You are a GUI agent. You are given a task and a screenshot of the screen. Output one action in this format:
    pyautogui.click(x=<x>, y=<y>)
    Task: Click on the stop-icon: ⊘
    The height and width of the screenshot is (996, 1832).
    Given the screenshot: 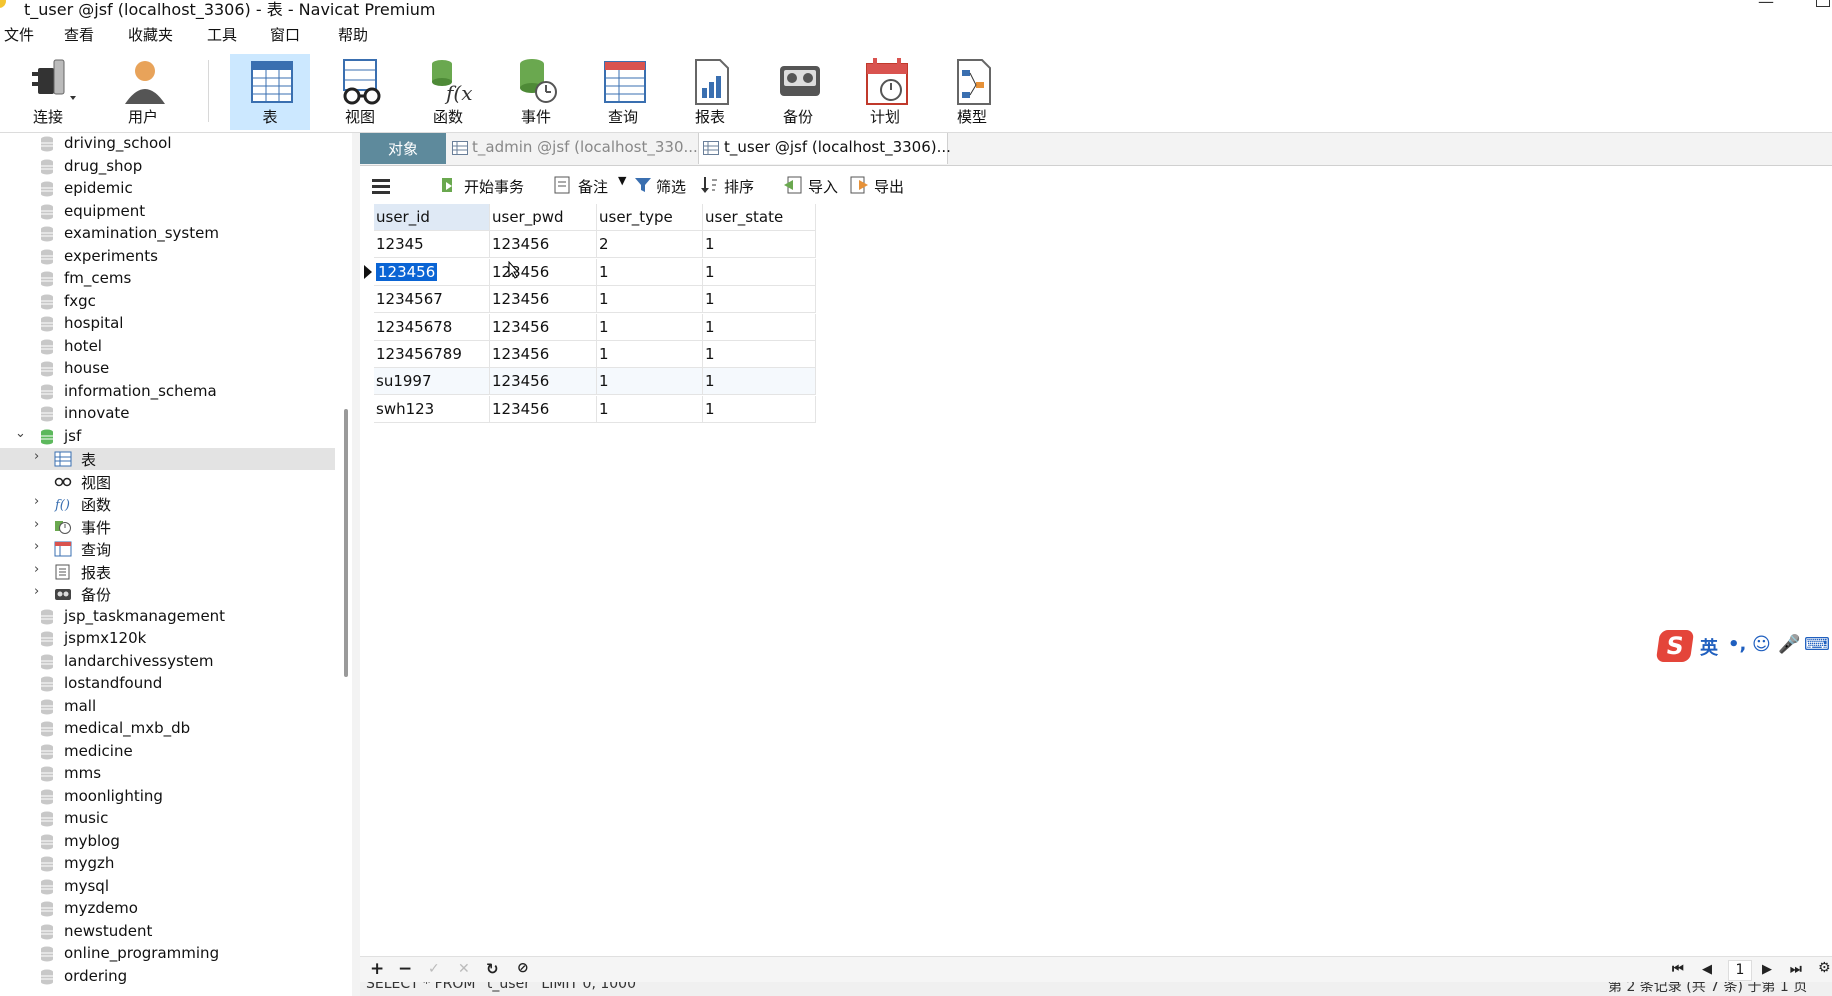 What is the action you would take?
    pyautogui.click(x=523, y=968)
    